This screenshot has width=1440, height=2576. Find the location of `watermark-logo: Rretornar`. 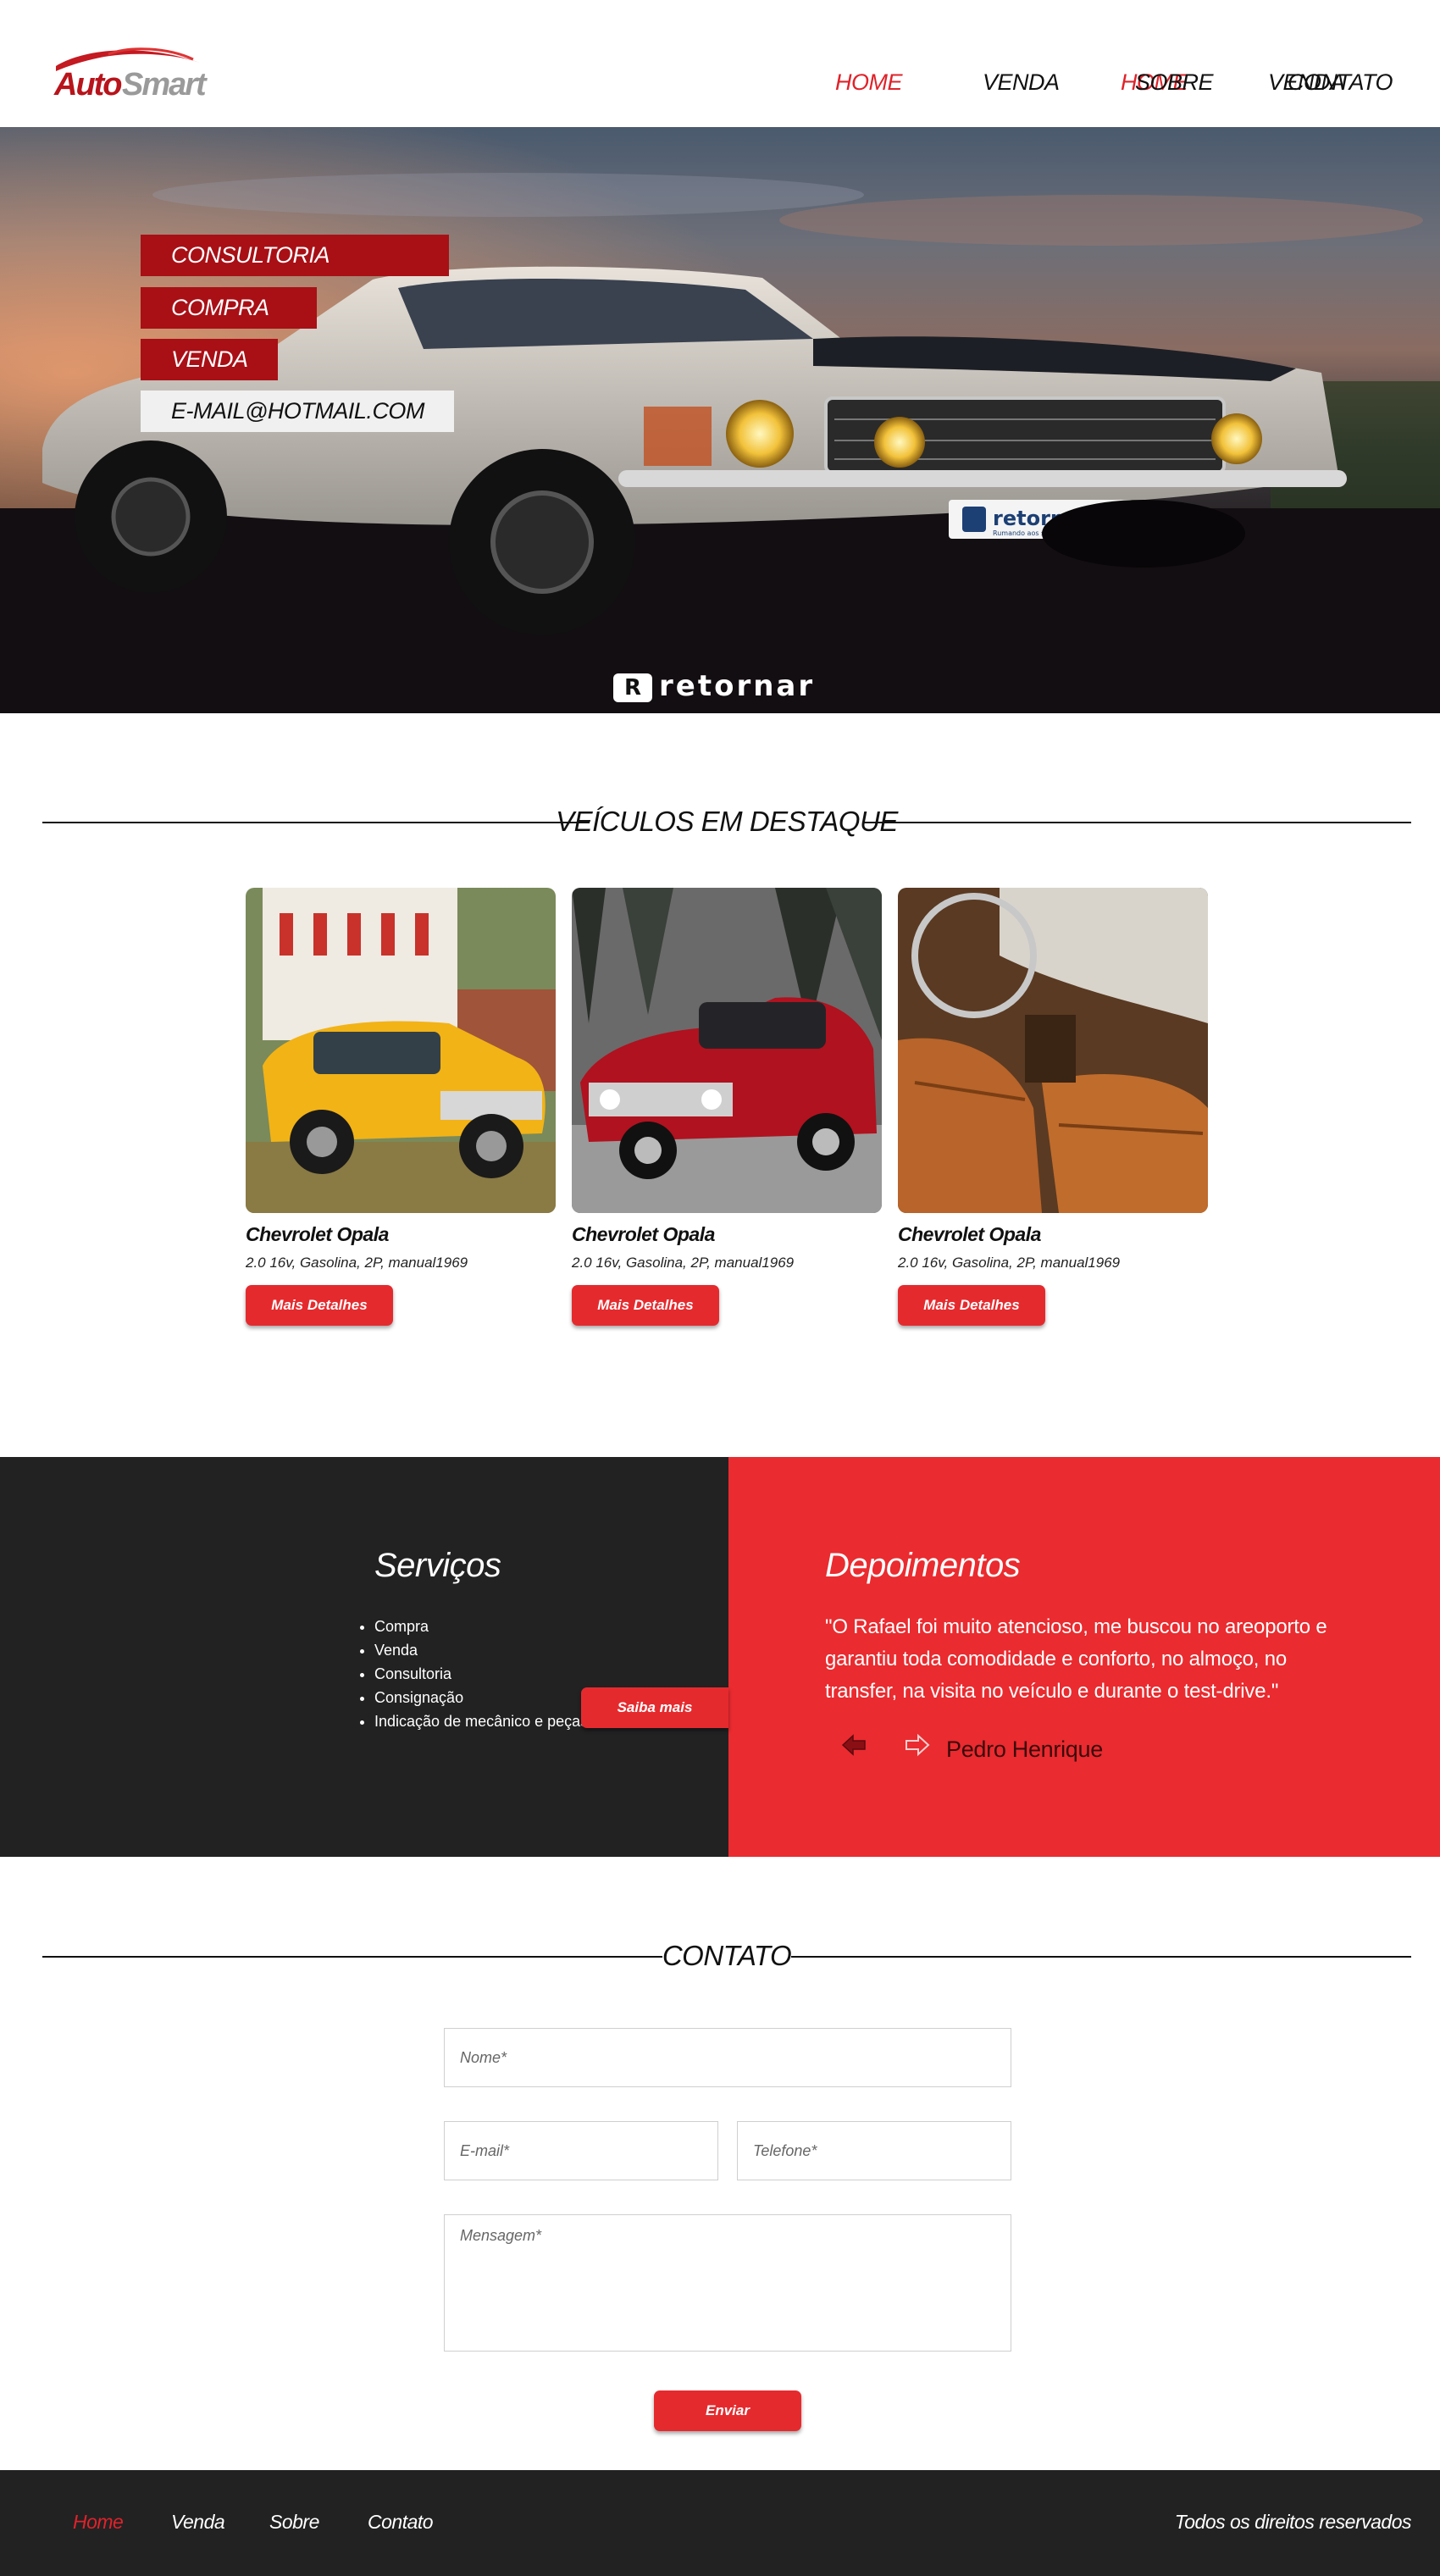

watermark-logo: Rretornar is located at coordinates (714, 686).